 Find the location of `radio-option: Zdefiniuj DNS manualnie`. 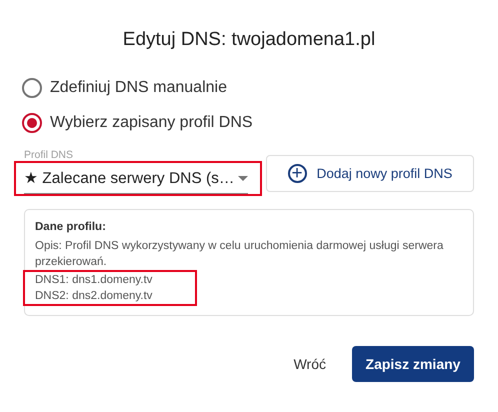

radio-option: Zdefiniuj DNS manualnie is located at coordinates (248, 87).